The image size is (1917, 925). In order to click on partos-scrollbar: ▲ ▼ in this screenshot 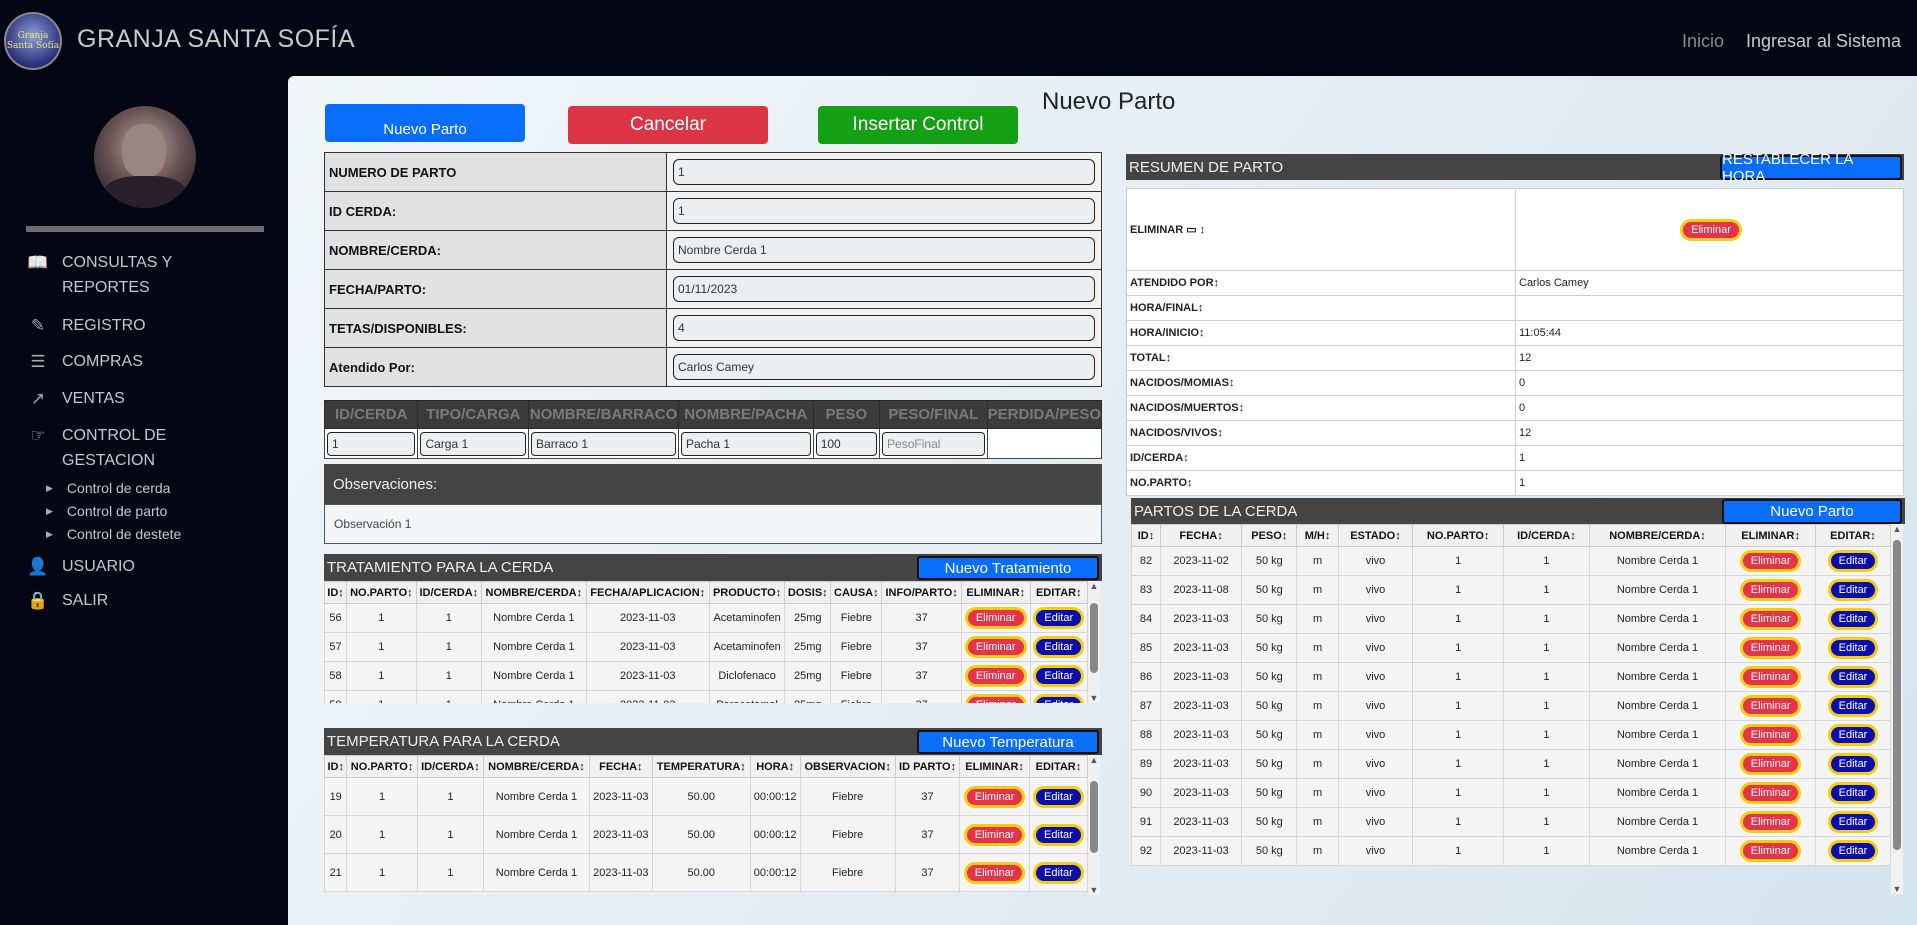, I will do `click(1897, 709)`.